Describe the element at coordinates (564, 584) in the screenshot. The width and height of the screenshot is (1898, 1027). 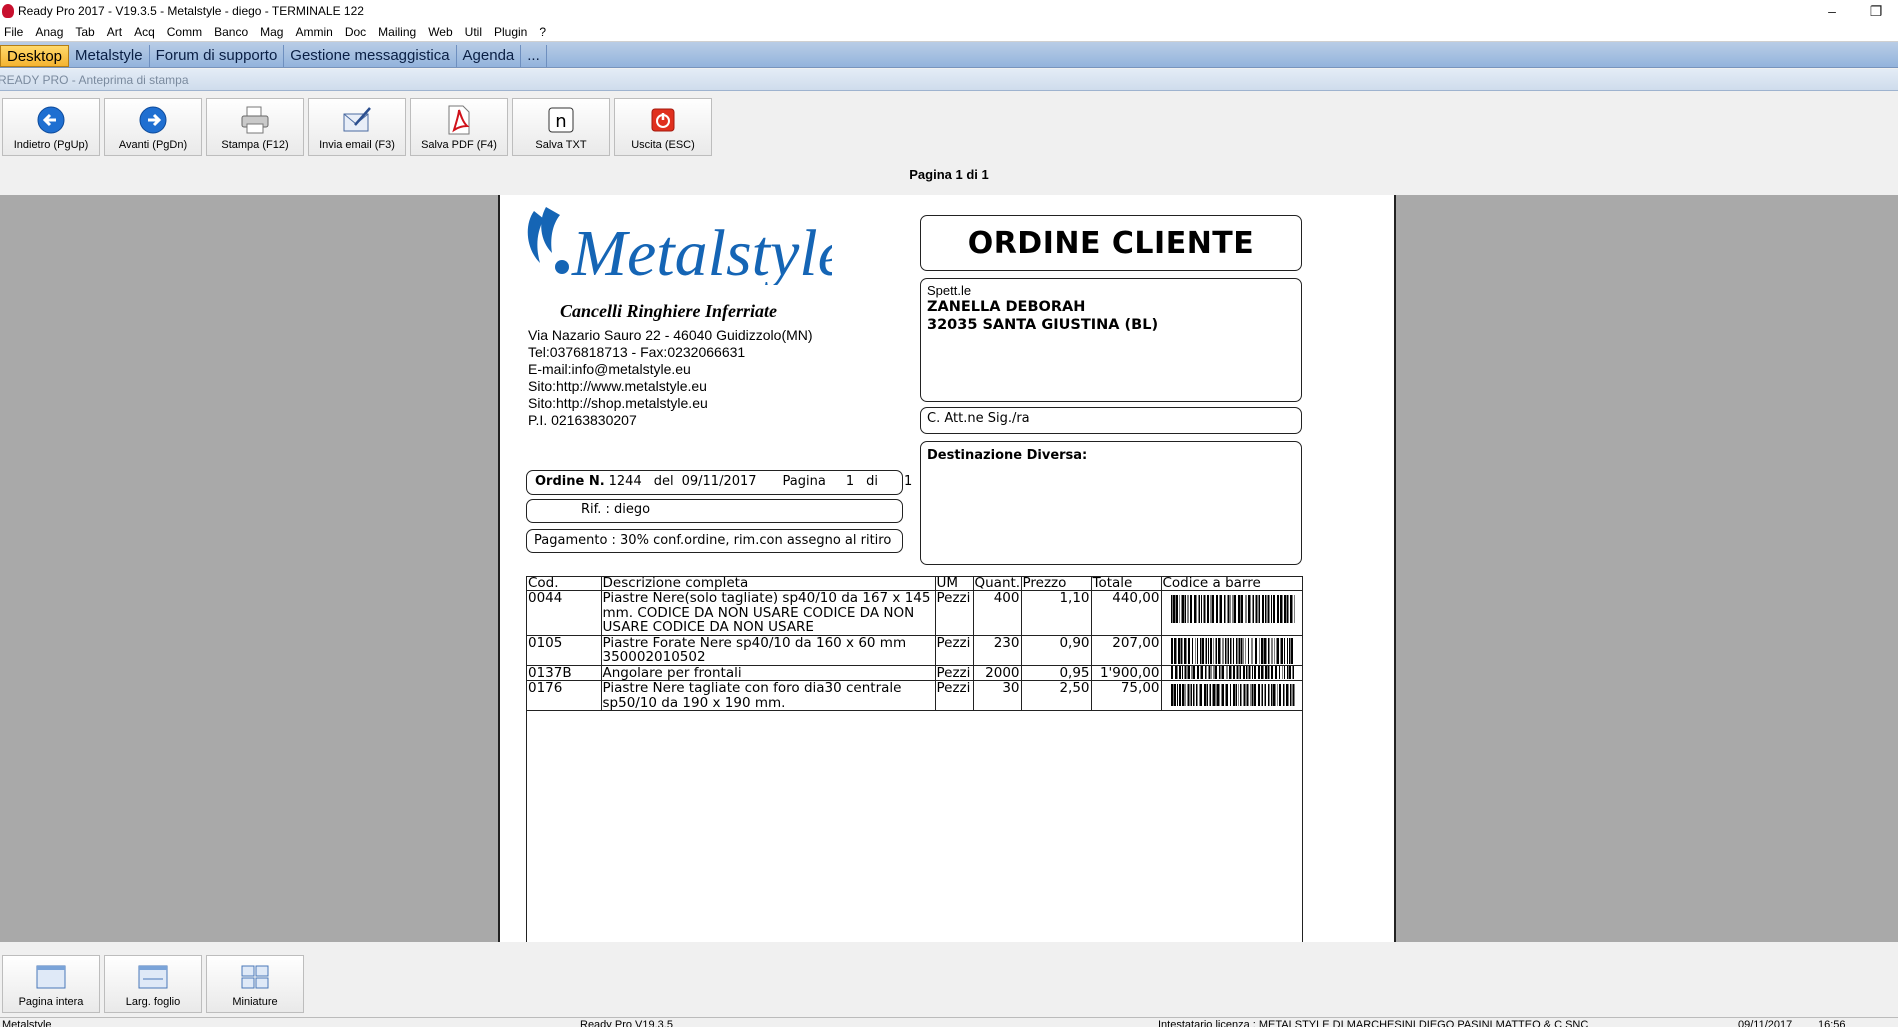
I see `column-header-cod: Cod.` at that location.